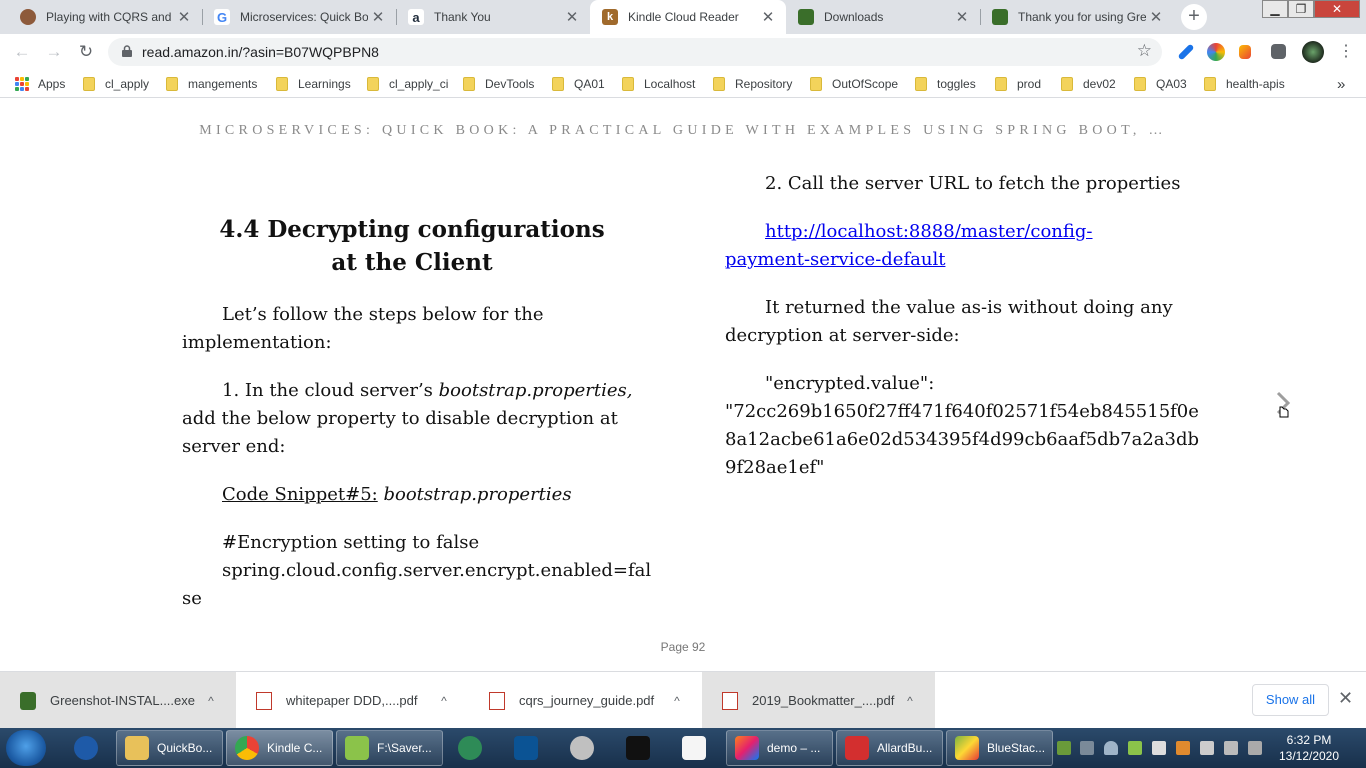 The height and width of the screenshot is (768, 1366). I want to click on show-all-button: Show all, so click(1290, 700).